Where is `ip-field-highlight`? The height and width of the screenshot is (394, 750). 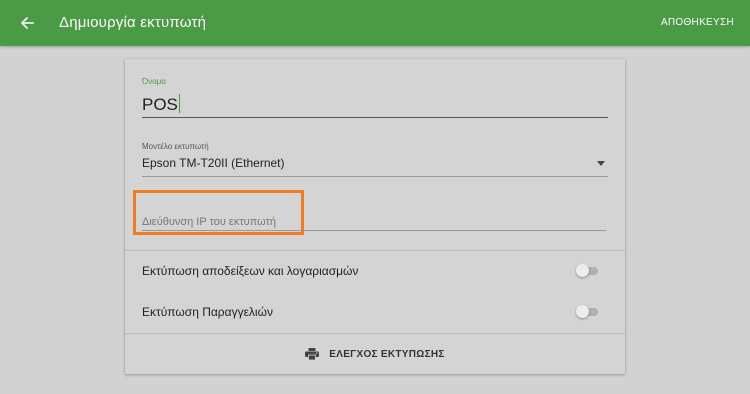
ip-field-highlight is located at coordinates (218, 212).